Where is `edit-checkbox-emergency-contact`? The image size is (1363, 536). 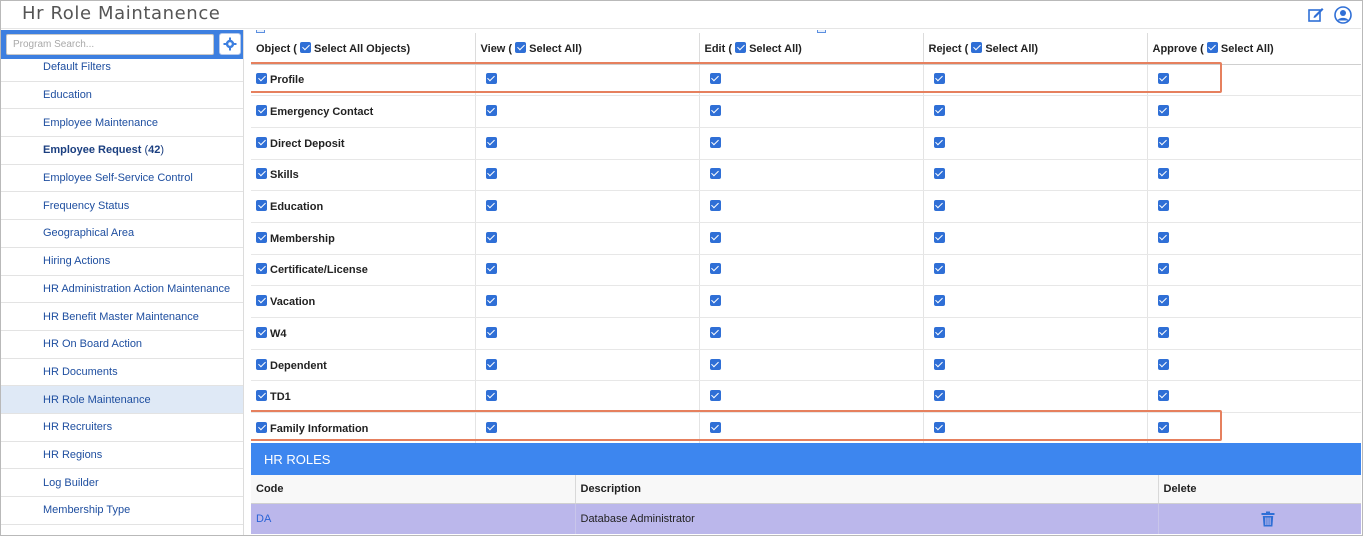
edit-checkbox-emergency-contact is located at coordinates (715, 111).